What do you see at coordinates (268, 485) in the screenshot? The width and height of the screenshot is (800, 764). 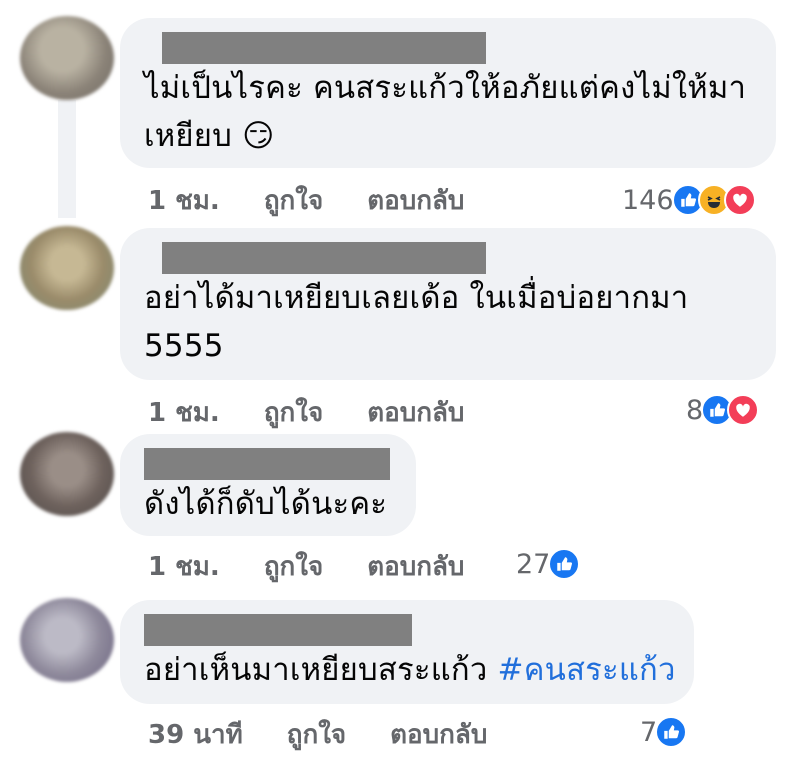 I see `comment-bubble: ดังได้ก็ดับได้นะคะ` at bounding box center [268, 485].